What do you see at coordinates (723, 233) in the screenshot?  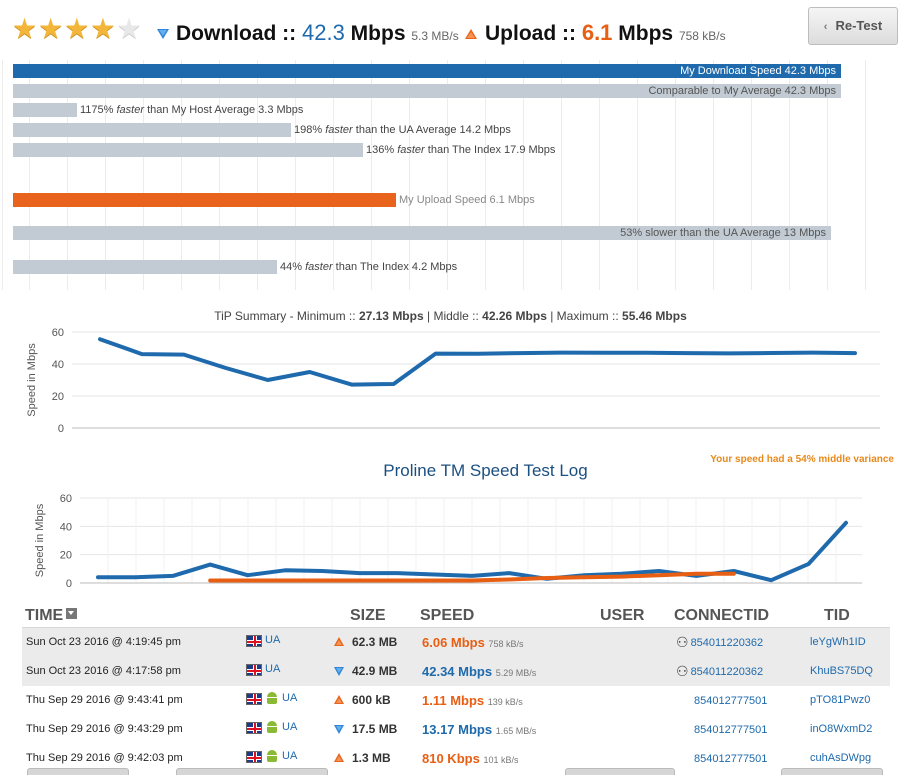 I see `bar-label: 53% slower than the UA Average 13 Mbps` at bounding box center [723, 233].